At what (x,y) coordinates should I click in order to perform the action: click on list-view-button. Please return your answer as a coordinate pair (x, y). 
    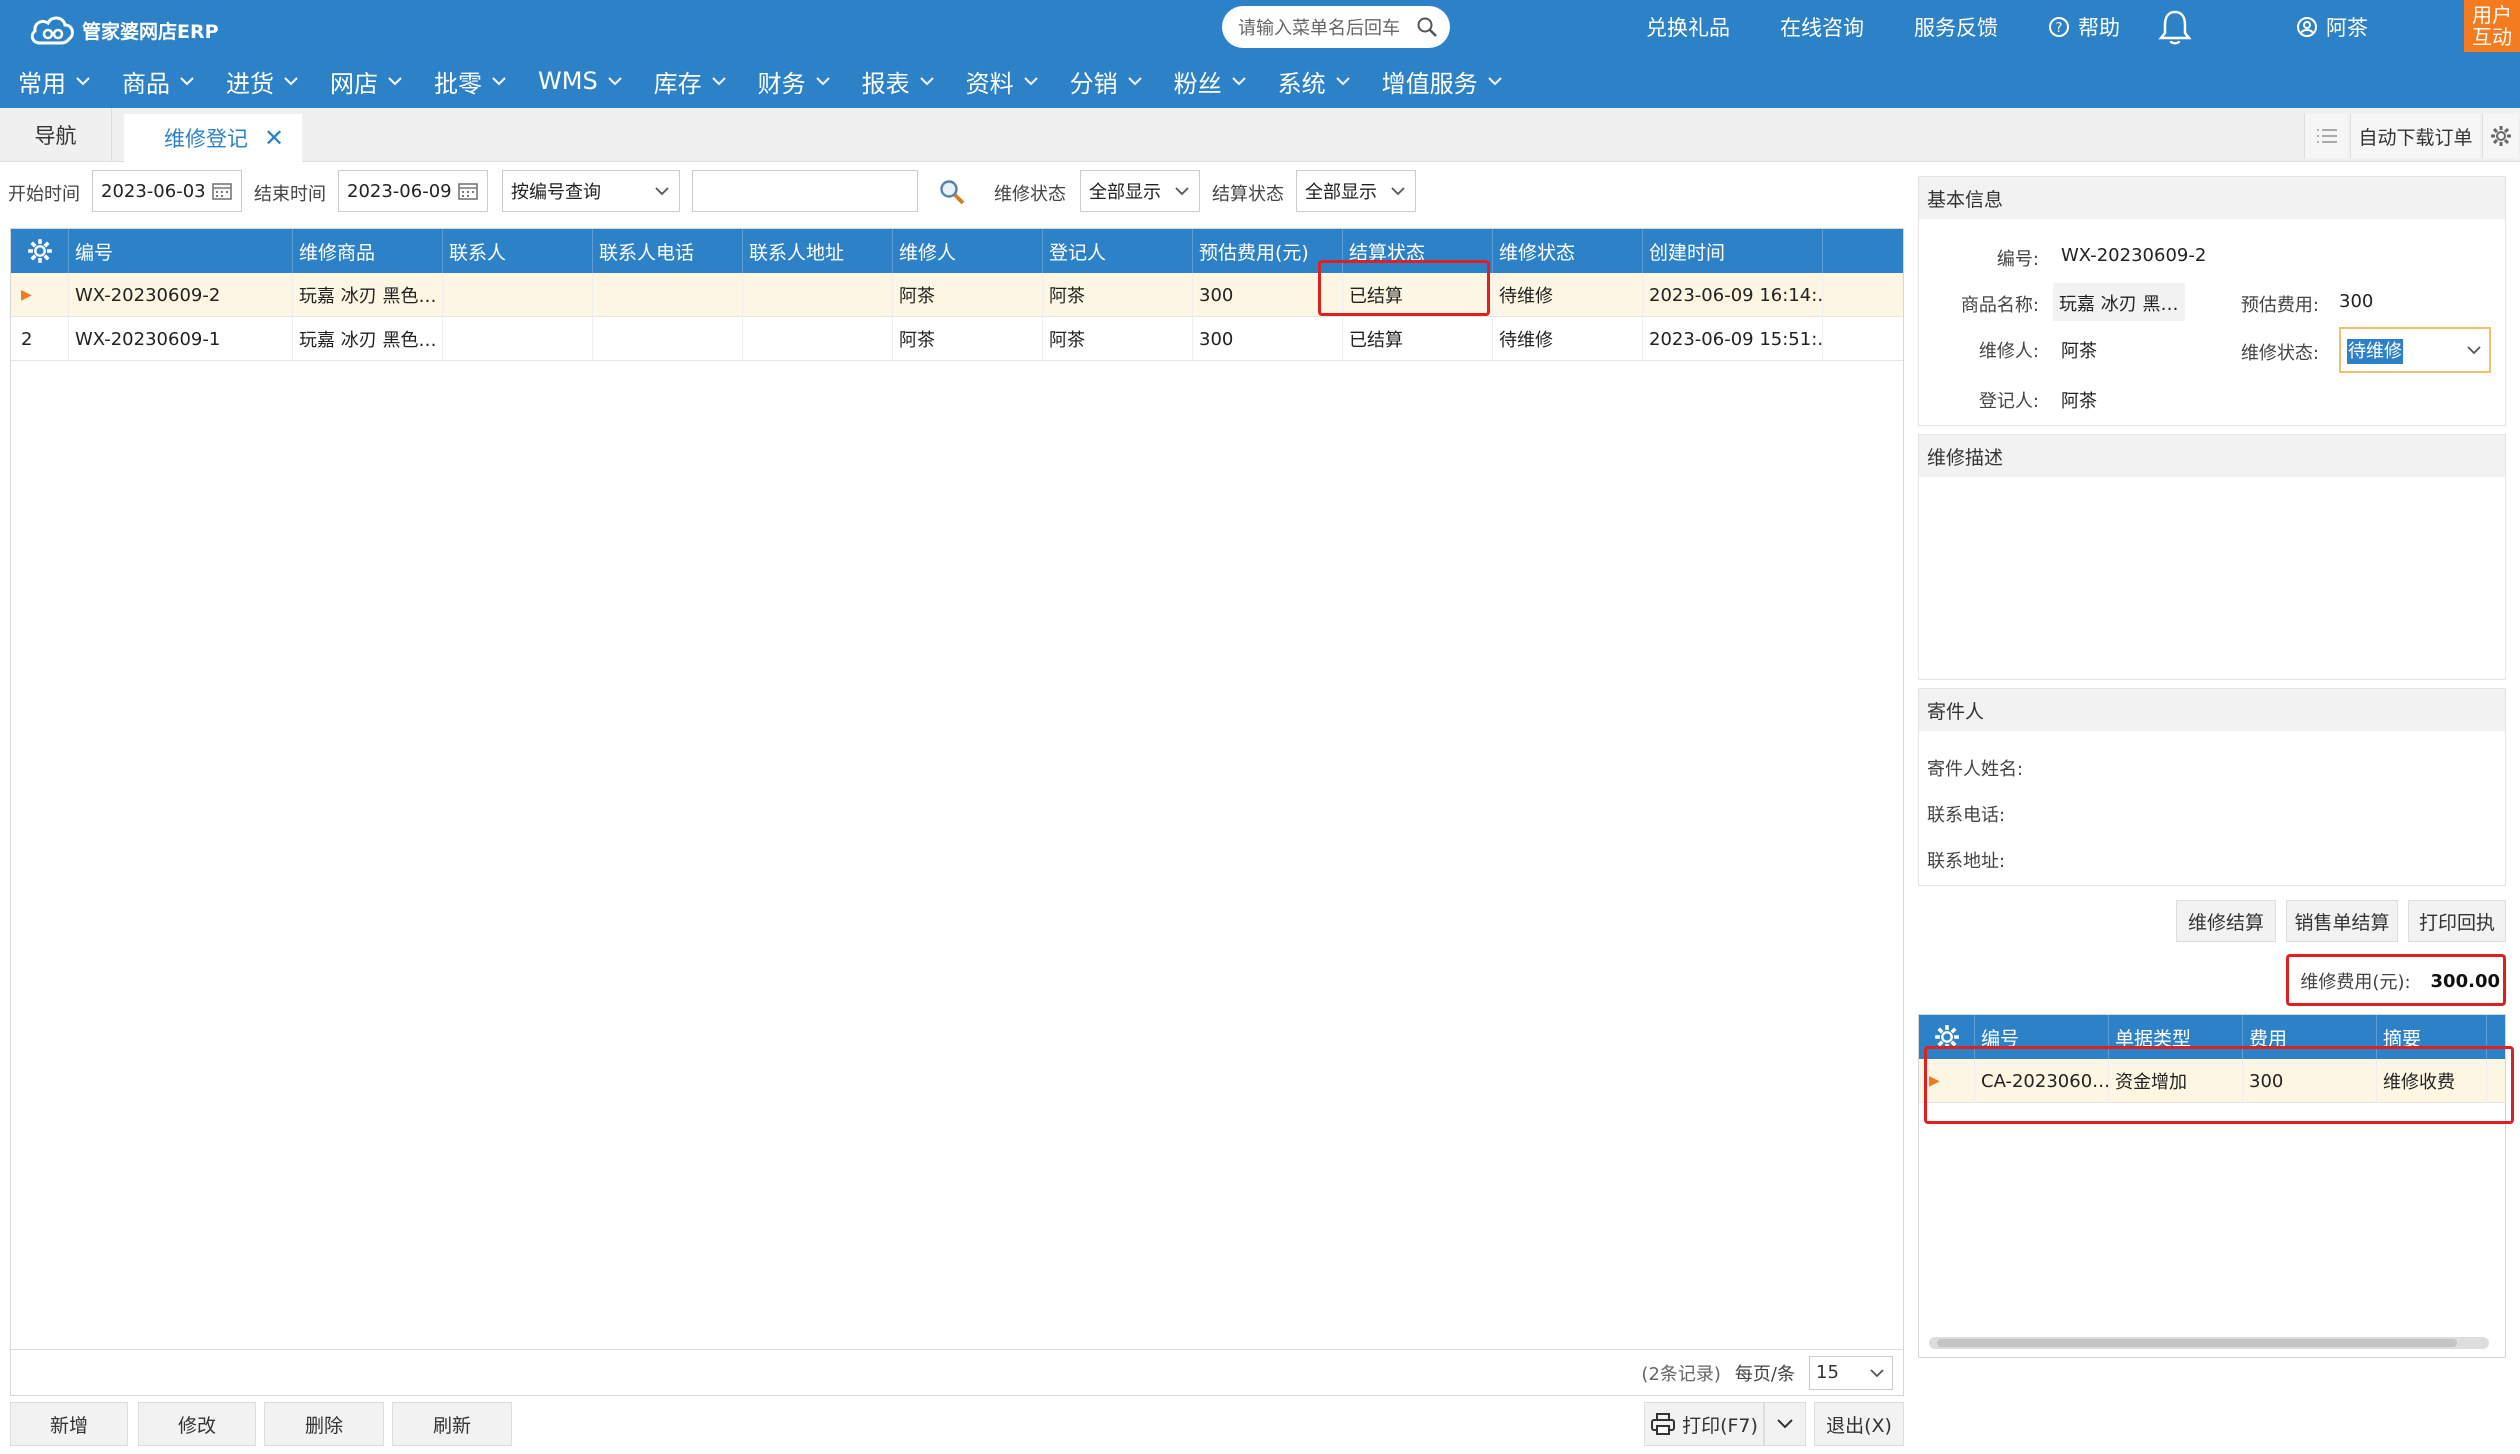
    Looking at the image, I should click on (2326, 136).